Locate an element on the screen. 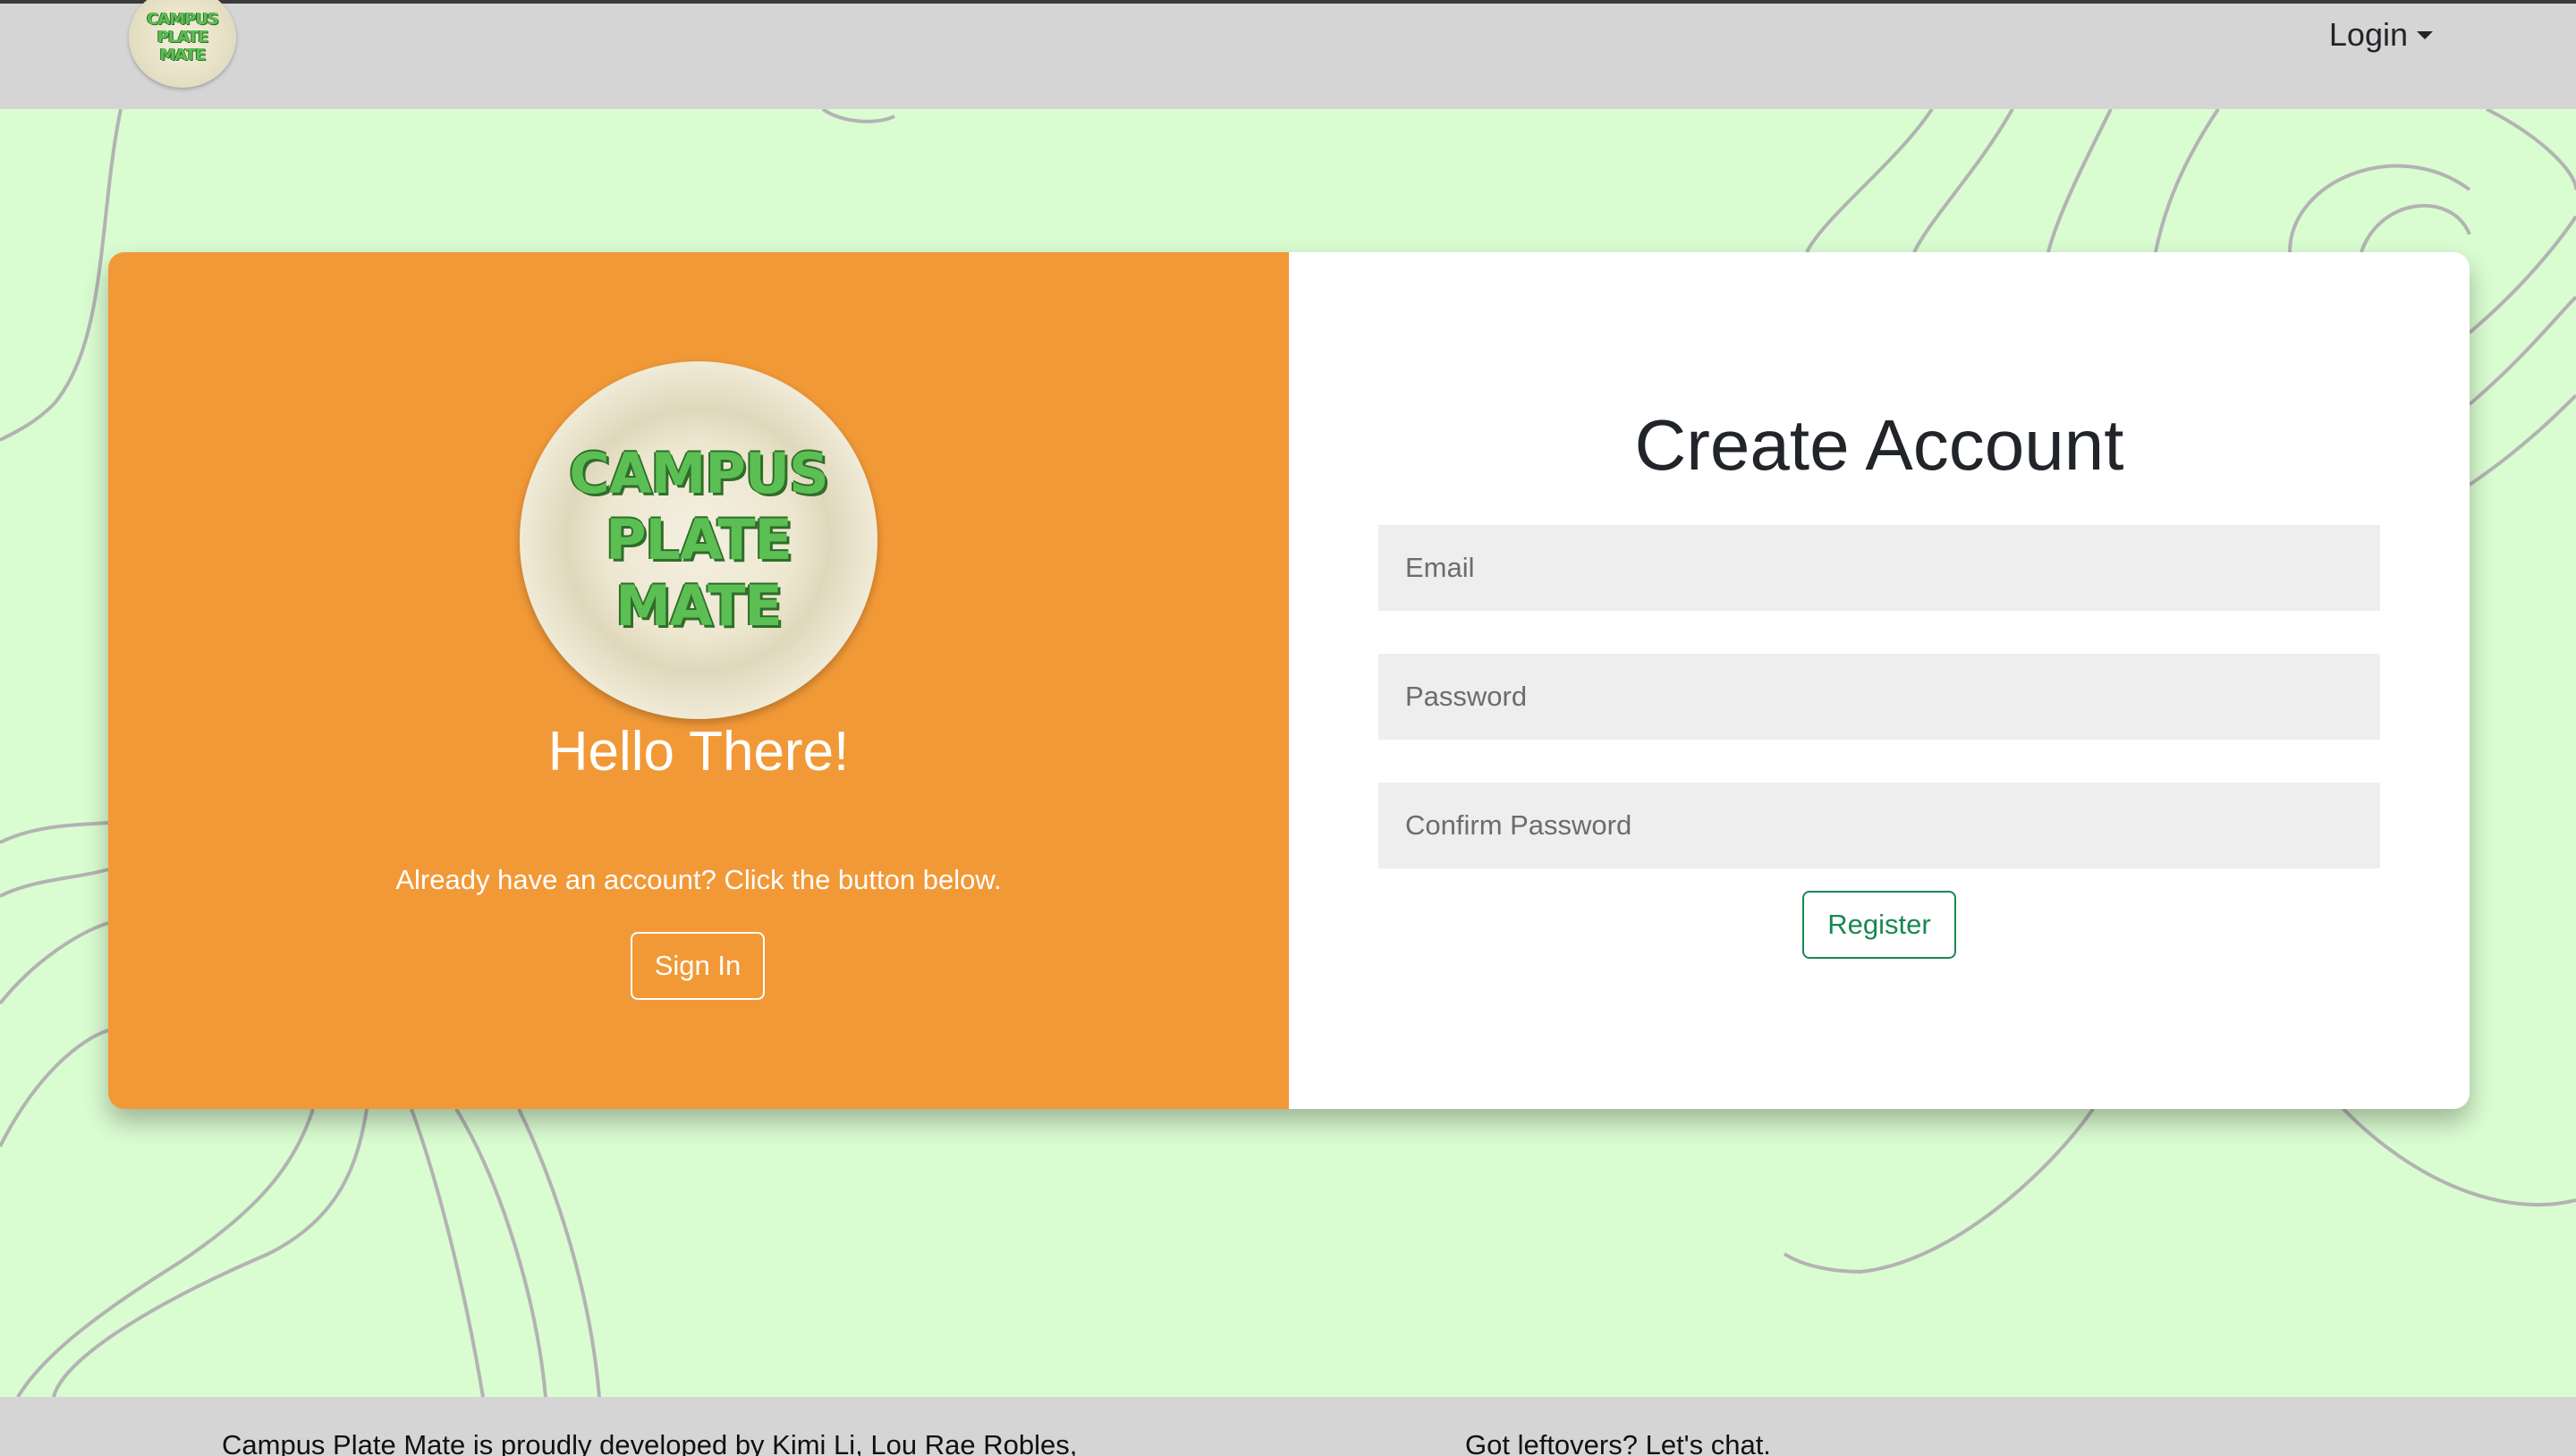  login-dropdown: Login is located at coordinates (2381, 35).